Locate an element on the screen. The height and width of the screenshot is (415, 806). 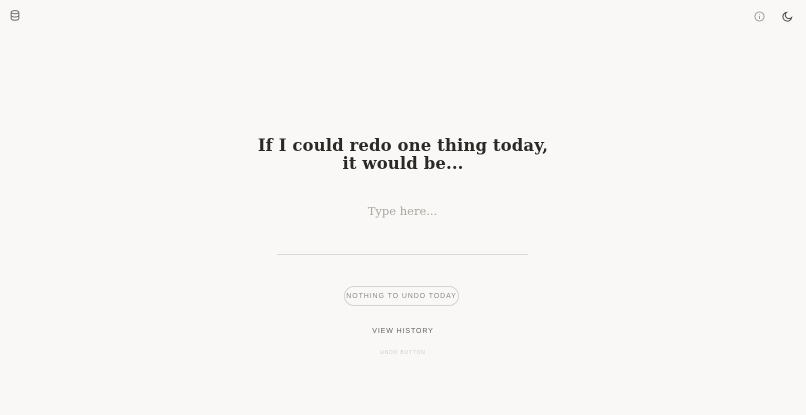
view-history-link: VIEW HISTORY is located at coordinates (403, 331).